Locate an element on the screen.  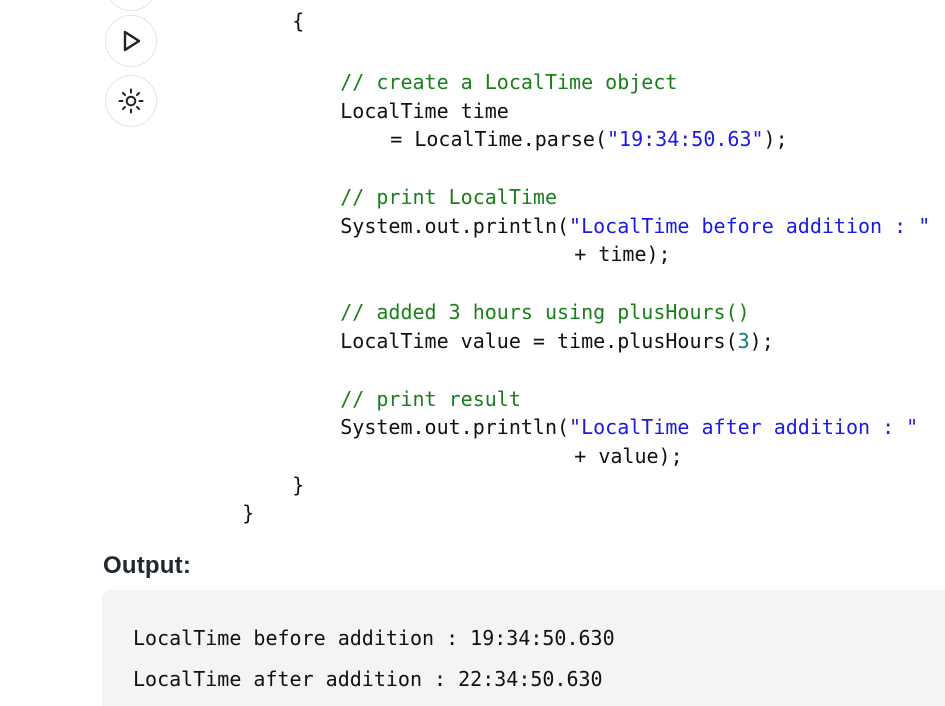
code-line-declaration: LocalTime time is located at coordinates (388, 95).